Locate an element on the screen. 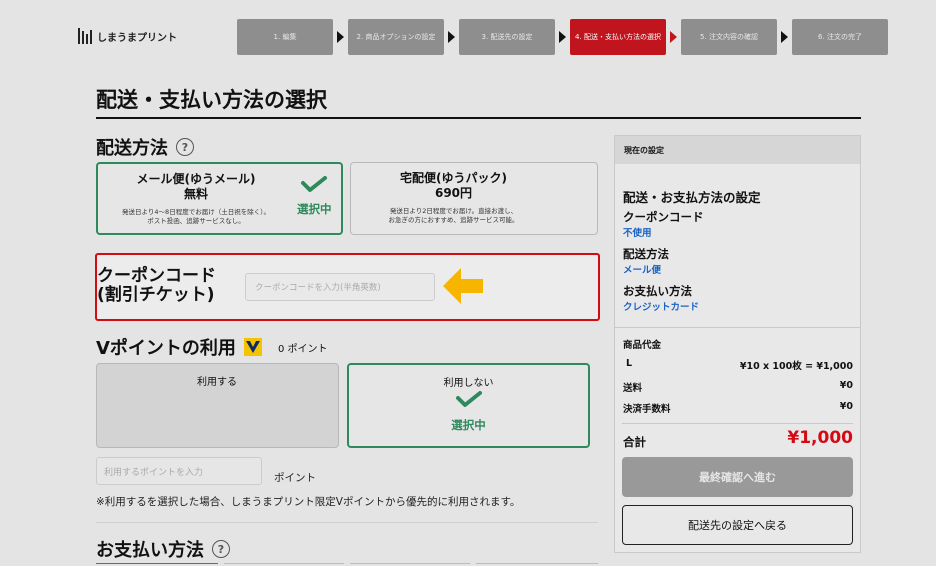 The height and width of the screenshot is (566, 936). step-1: 1. 編集 is located at coordinates (285, 37).